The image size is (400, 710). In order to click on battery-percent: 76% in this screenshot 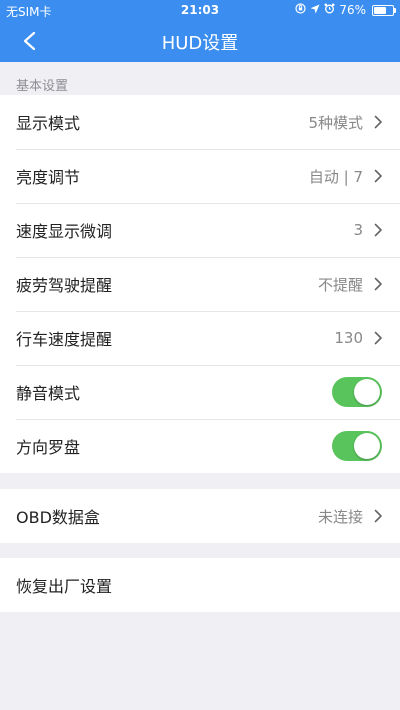, I will do `click(352, 10)`.